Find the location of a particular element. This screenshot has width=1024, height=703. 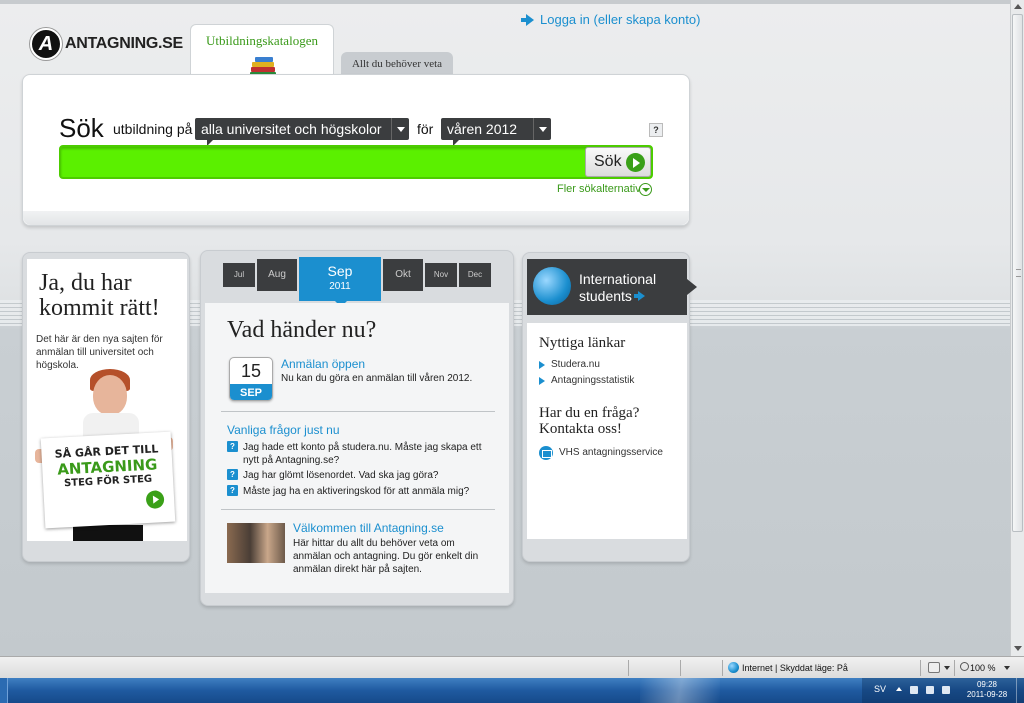

tab-allt-du-behover-veta: Allt du behöver veta is located at coordinates (397, 64).